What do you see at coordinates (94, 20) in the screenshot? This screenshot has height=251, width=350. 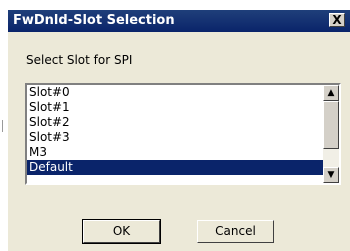 I see `dialog-title: FwDnld-Slot Selection` at bounding box center [94, 20].